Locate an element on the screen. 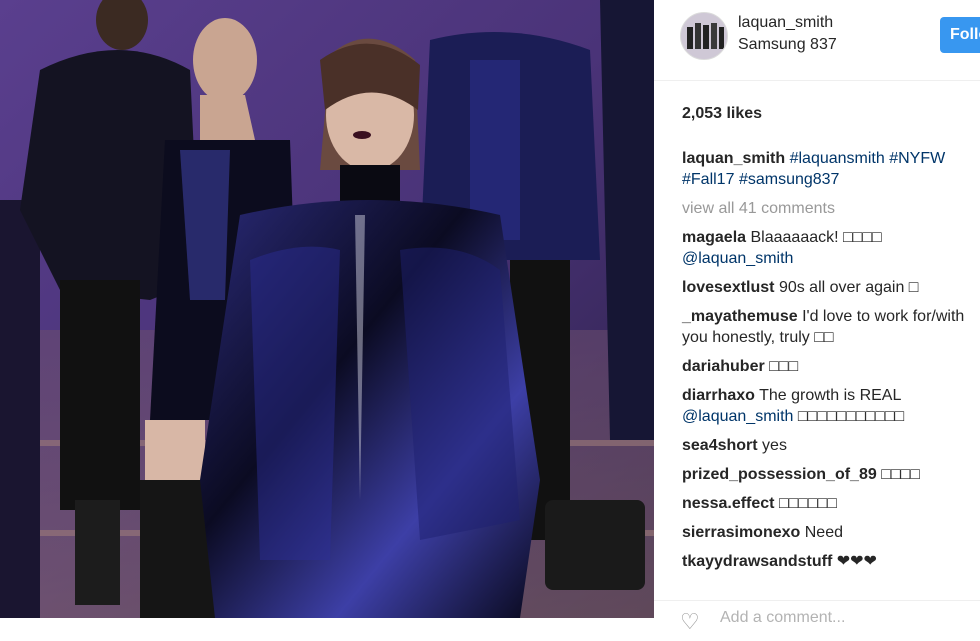 Image resolution: width=980 pixels, height=641 pixels. caption-username: laquan_smith is located at coordinates (733, 158).